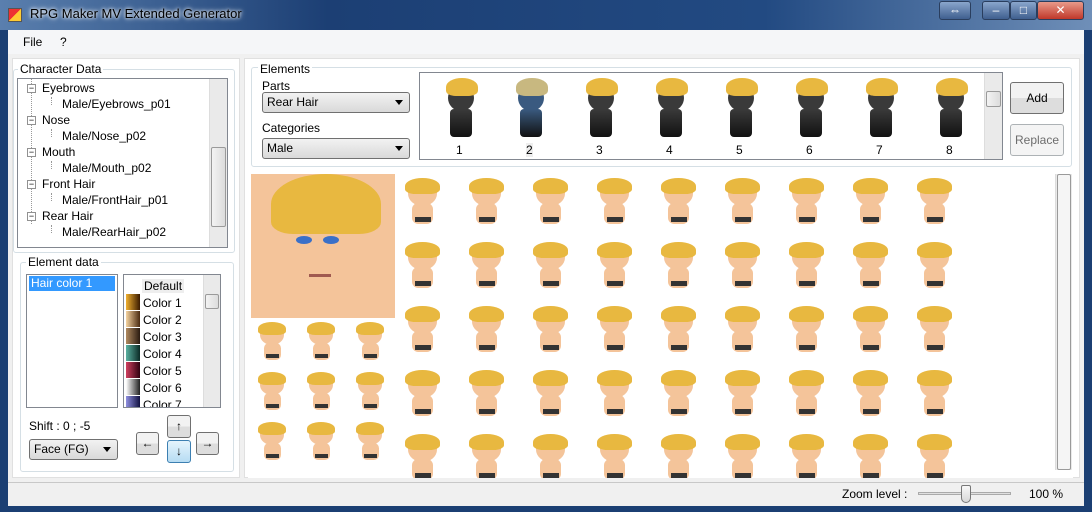 The height and width of the screenshot is (512, 1092). Describe the element at coordinates (809, 150) in the screenshot. I see `thumbnail-label: 6` at that location.